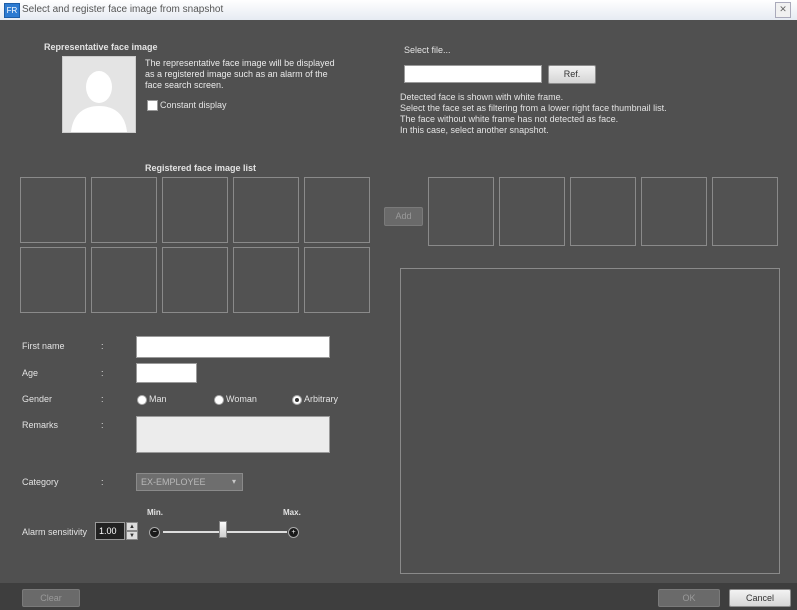  I want to click on ref-button: Ref., so click(572, 74).